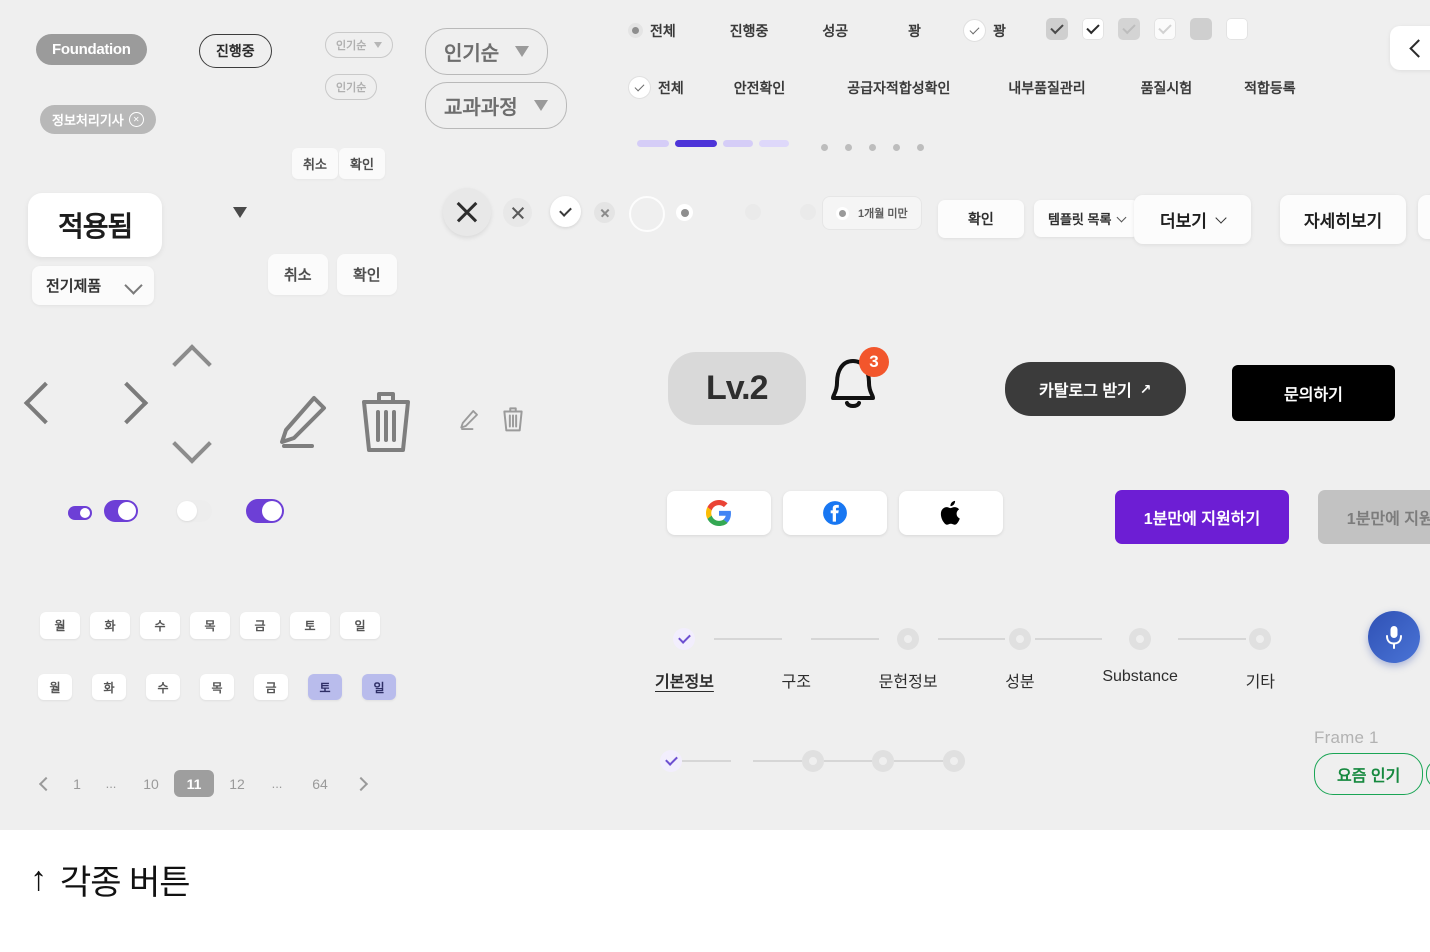 This screenshot has width=1430, height=952. Describe the element at coordinates (235, 51) in the screenshot. I see `progress-outline-chip: 진행중` at that location.